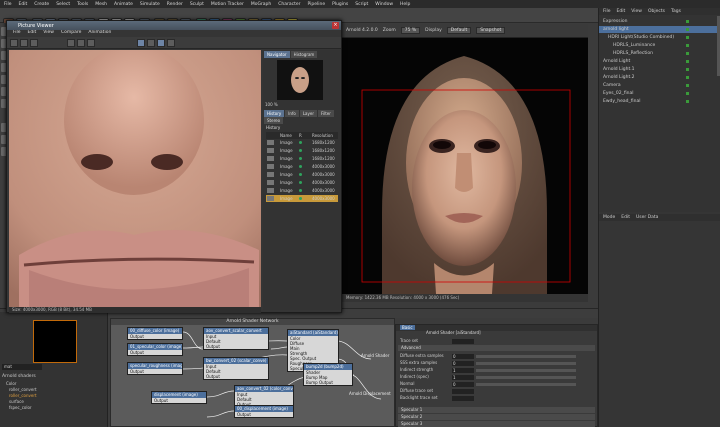  I want to click on am-menu-item: Mode, so click(609, 217).